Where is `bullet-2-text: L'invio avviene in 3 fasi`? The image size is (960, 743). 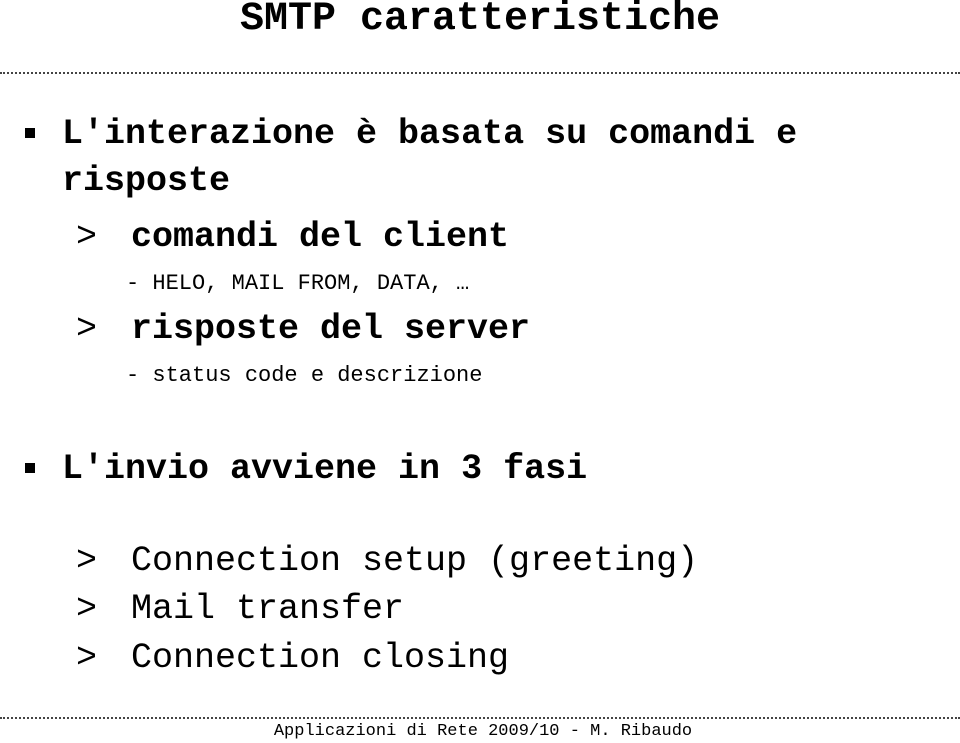
bullet-2-text: L'invio avviene in 3 fasi is located at coordinates (325, 469).